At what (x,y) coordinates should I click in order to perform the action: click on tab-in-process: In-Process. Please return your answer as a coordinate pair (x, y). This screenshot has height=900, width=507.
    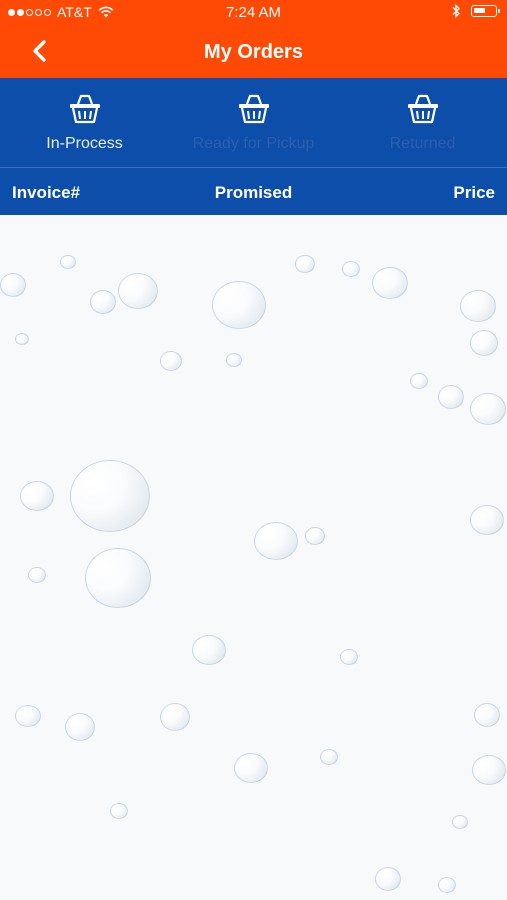
    Looking at the image, I should click on (84, 122).